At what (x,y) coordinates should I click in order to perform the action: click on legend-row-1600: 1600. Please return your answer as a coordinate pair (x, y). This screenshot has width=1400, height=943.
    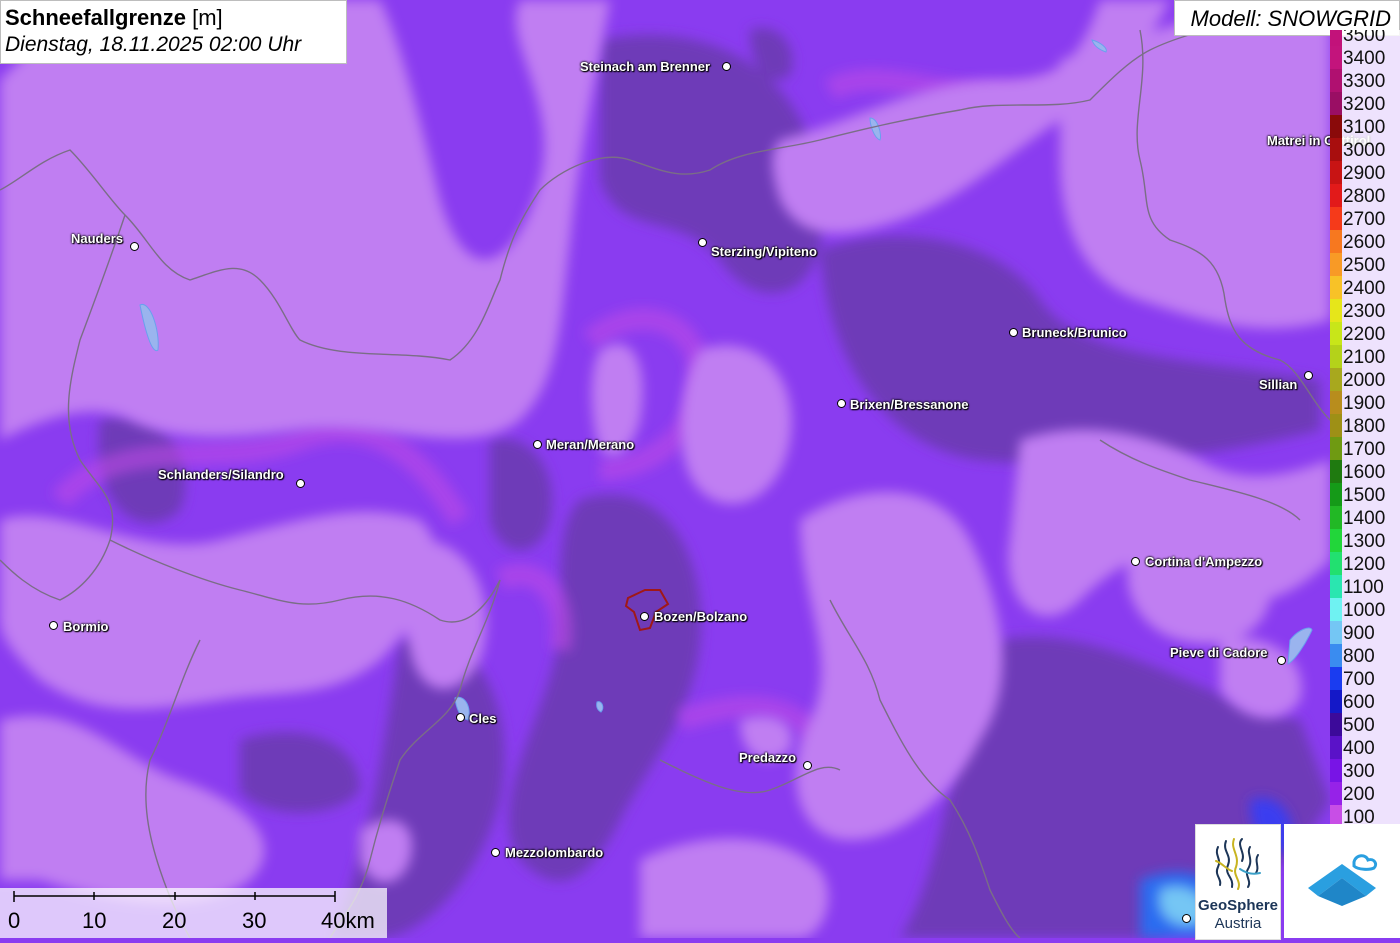
    Looking at the image, I should click on (1365, 471).